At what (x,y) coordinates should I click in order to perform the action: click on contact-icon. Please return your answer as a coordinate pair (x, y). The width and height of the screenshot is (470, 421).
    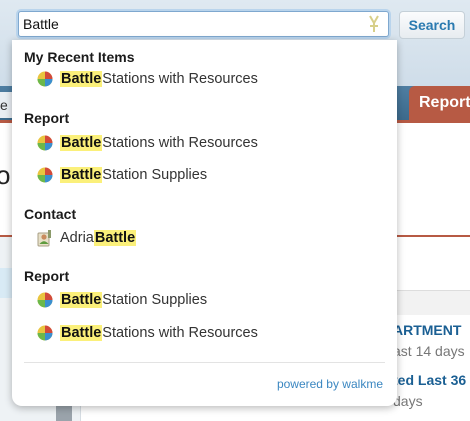
    Looking at the image, I should click on (44, 238).